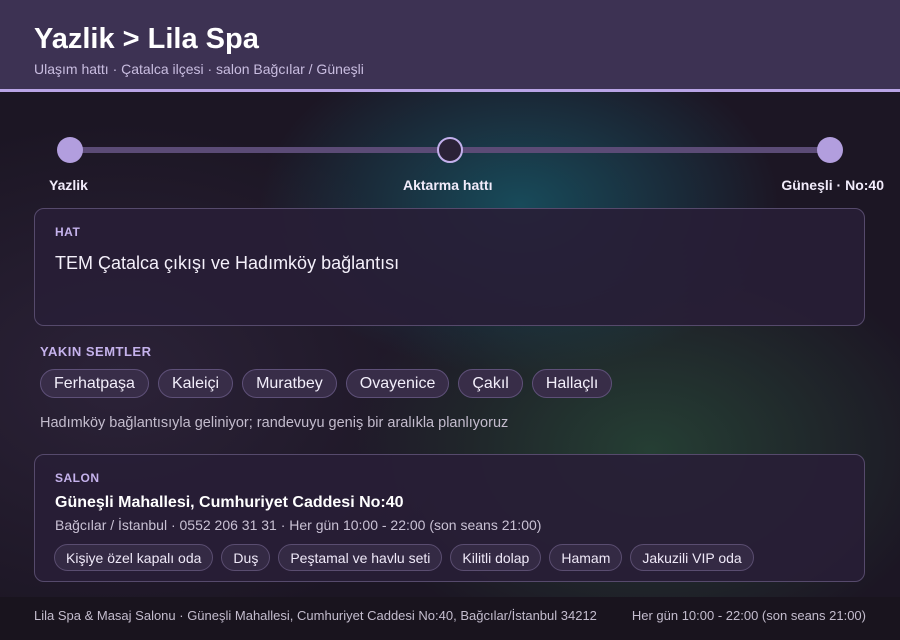  I want to click on route-stop-label-transfer: Aktarma hattı, so click(448, 185).